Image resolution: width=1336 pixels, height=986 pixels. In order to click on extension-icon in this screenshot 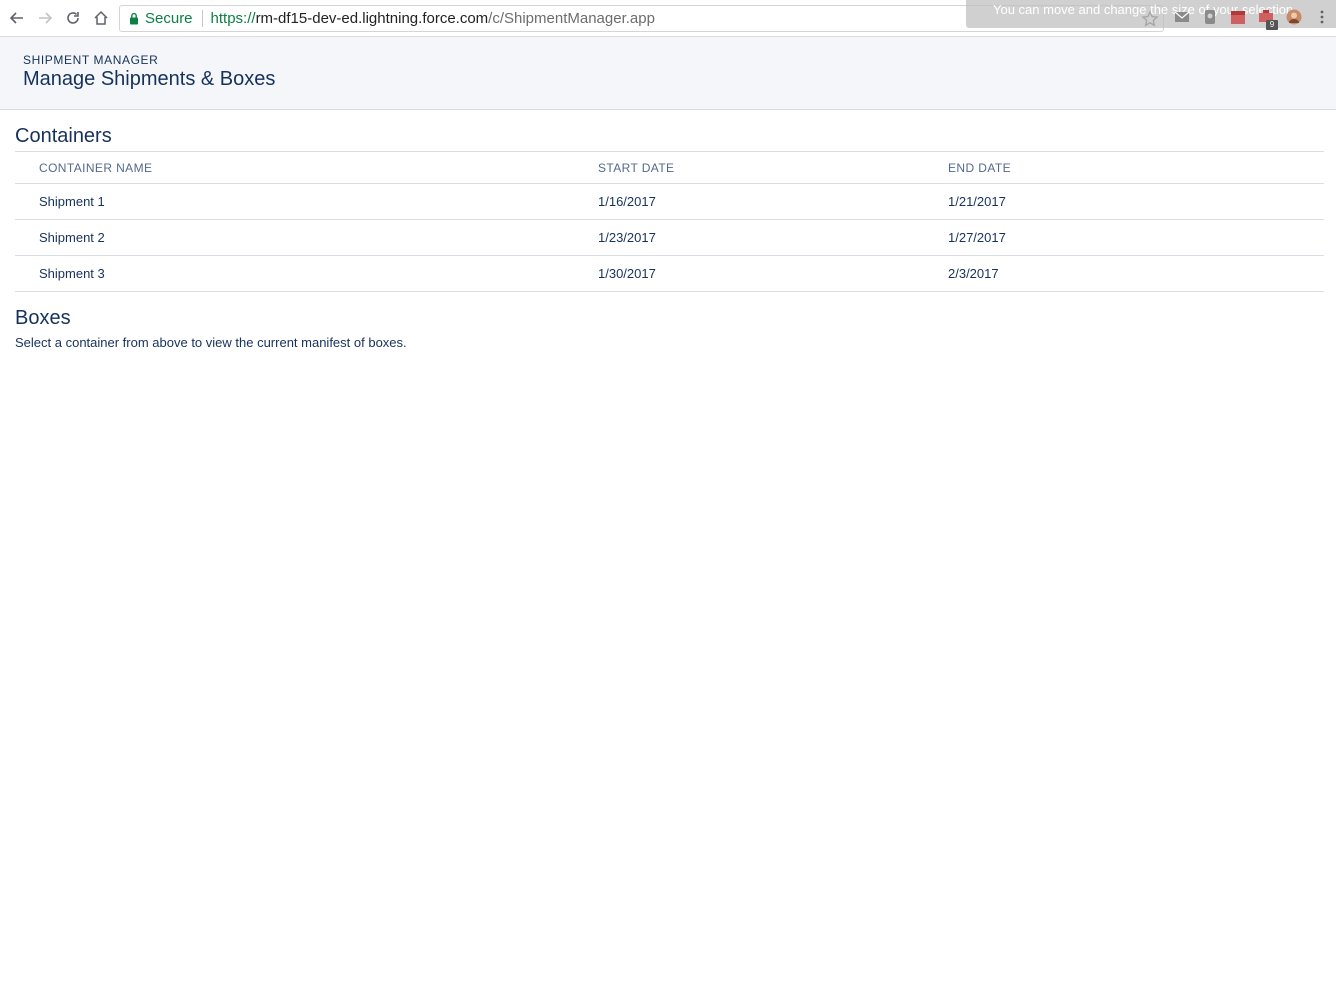, I will do `click(1210, 17)`.